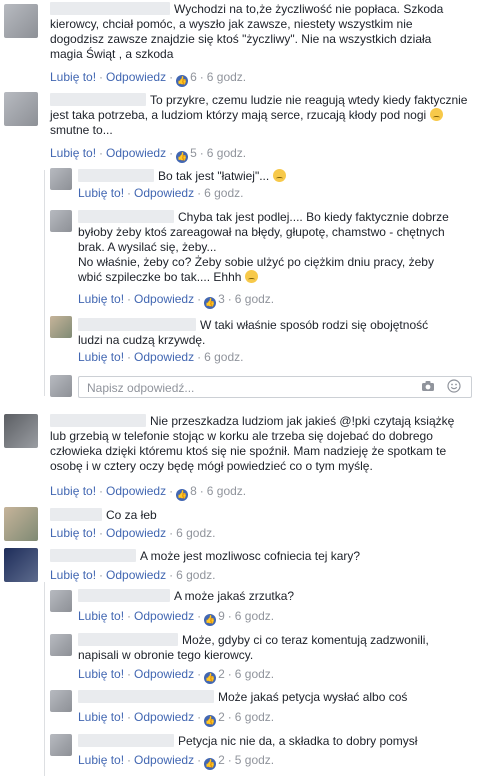 The width and height of the screenshot is (486, 776). What do you see at coordinates (221, 299) in the screenshot?
I see `like-count: 3` at bounding box center [221, 299].